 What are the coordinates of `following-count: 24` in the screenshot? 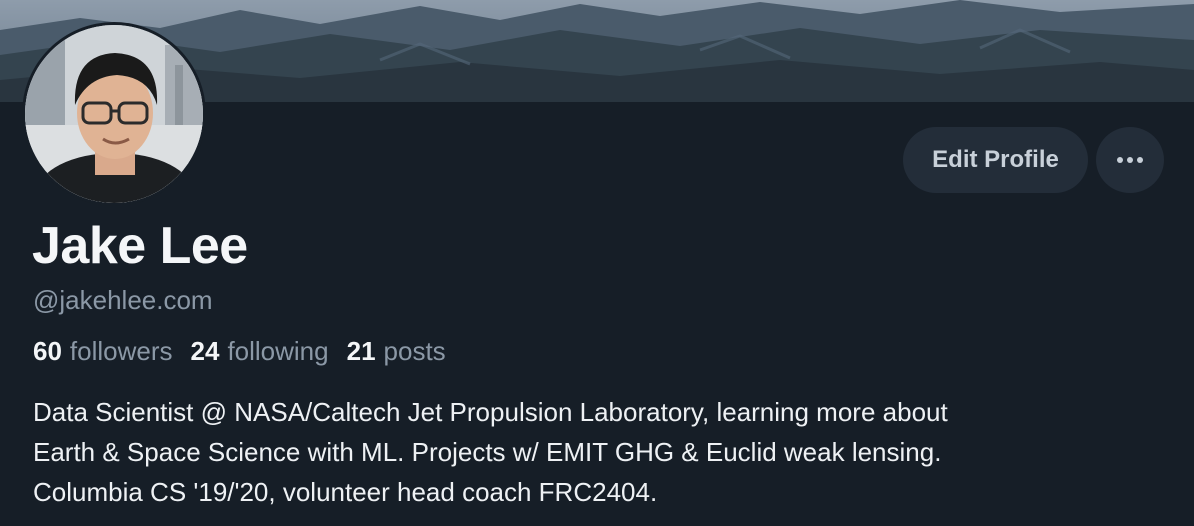 It's located at (205, 351).